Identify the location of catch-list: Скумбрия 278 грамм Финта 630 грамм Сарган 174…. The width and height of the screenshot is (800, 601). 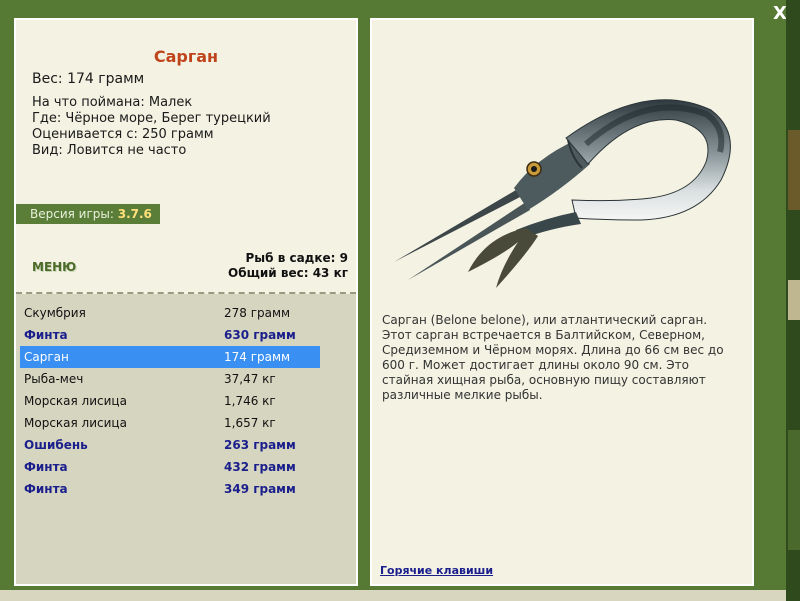
(170, 401).